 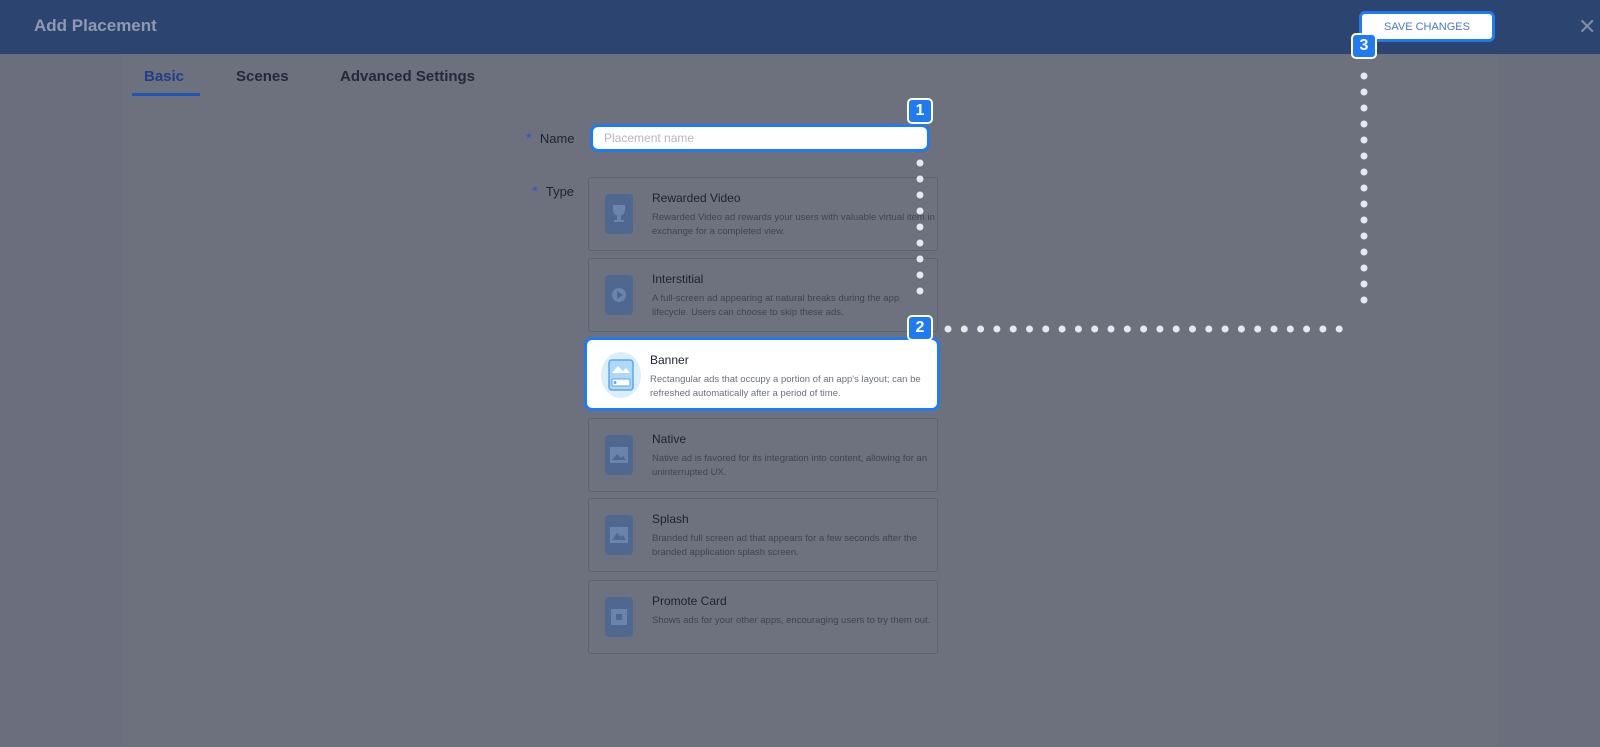 I want to click on close-icon: ✕, so click(x=1587, y=27).